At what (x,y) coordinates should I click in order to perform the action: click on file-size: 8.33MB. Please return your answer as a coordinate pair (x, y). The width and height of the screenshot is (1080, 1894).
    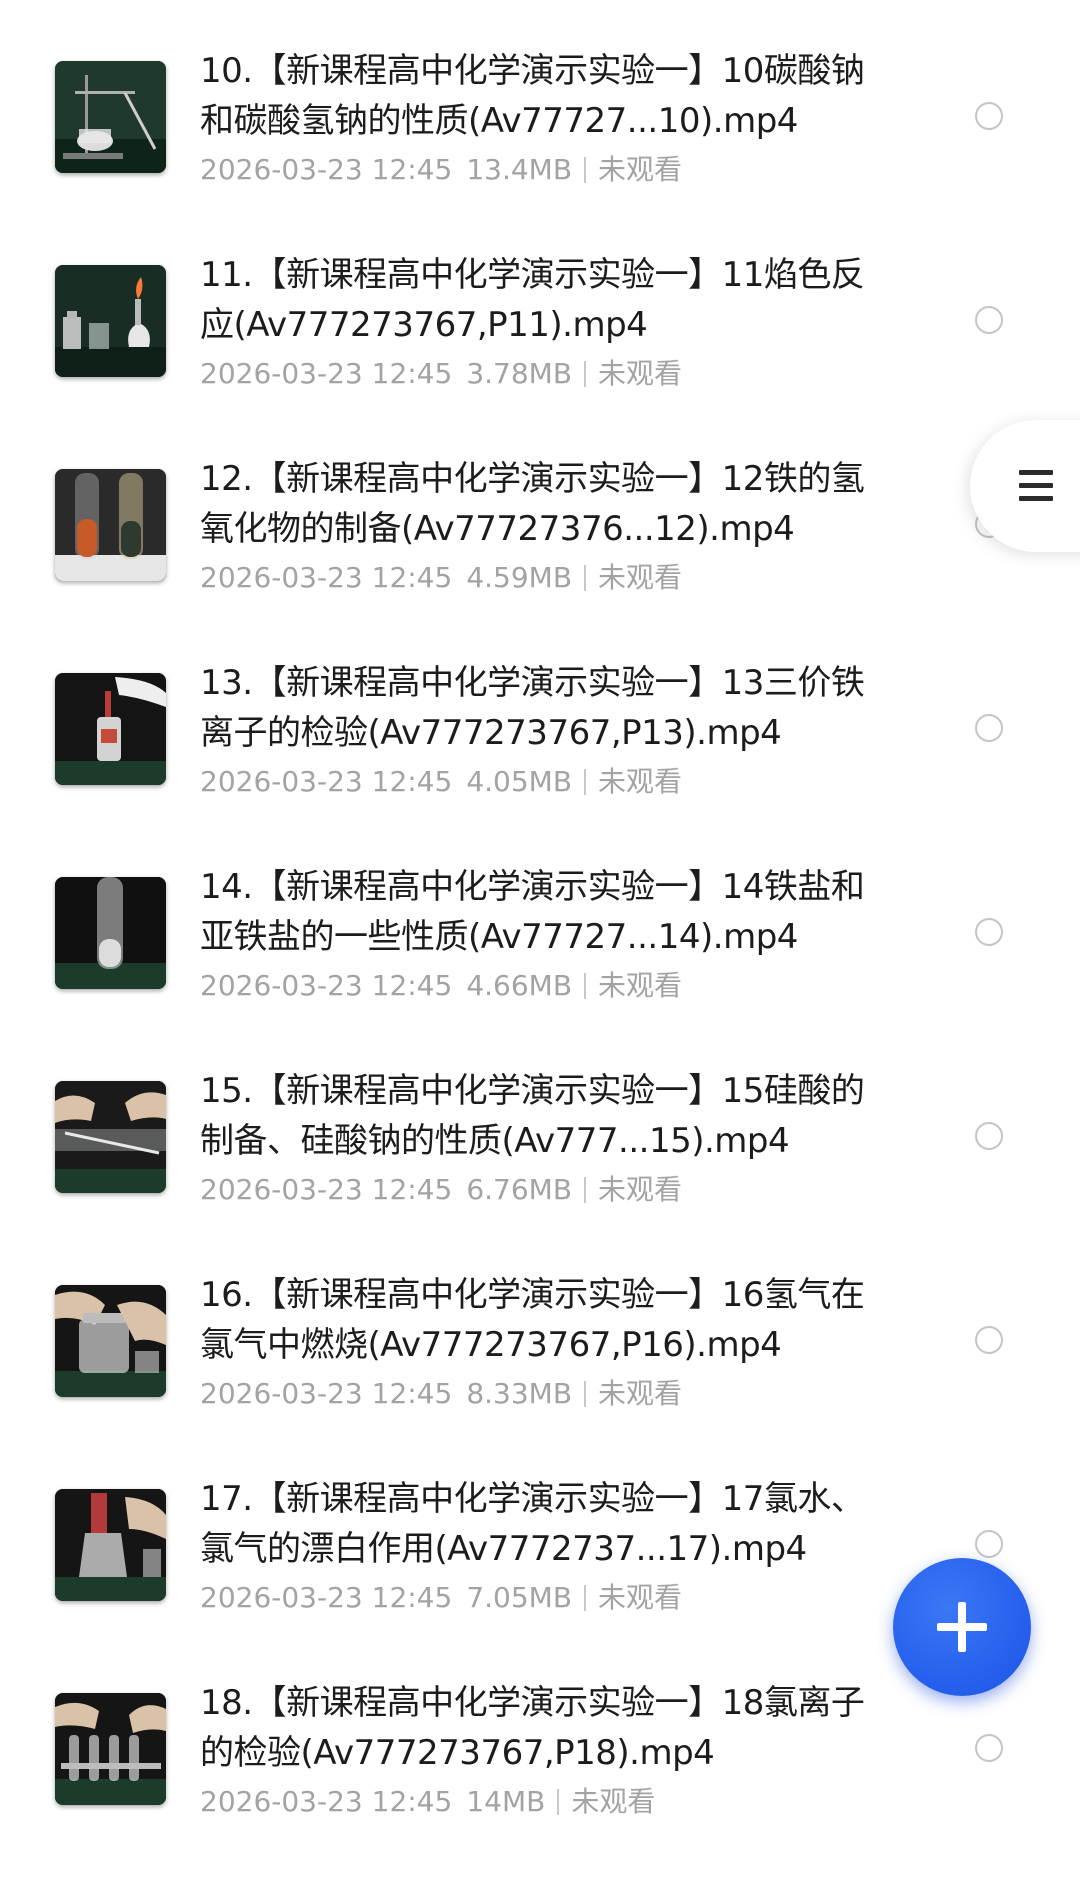
    Looking at the image, I should click on (519, 1393).